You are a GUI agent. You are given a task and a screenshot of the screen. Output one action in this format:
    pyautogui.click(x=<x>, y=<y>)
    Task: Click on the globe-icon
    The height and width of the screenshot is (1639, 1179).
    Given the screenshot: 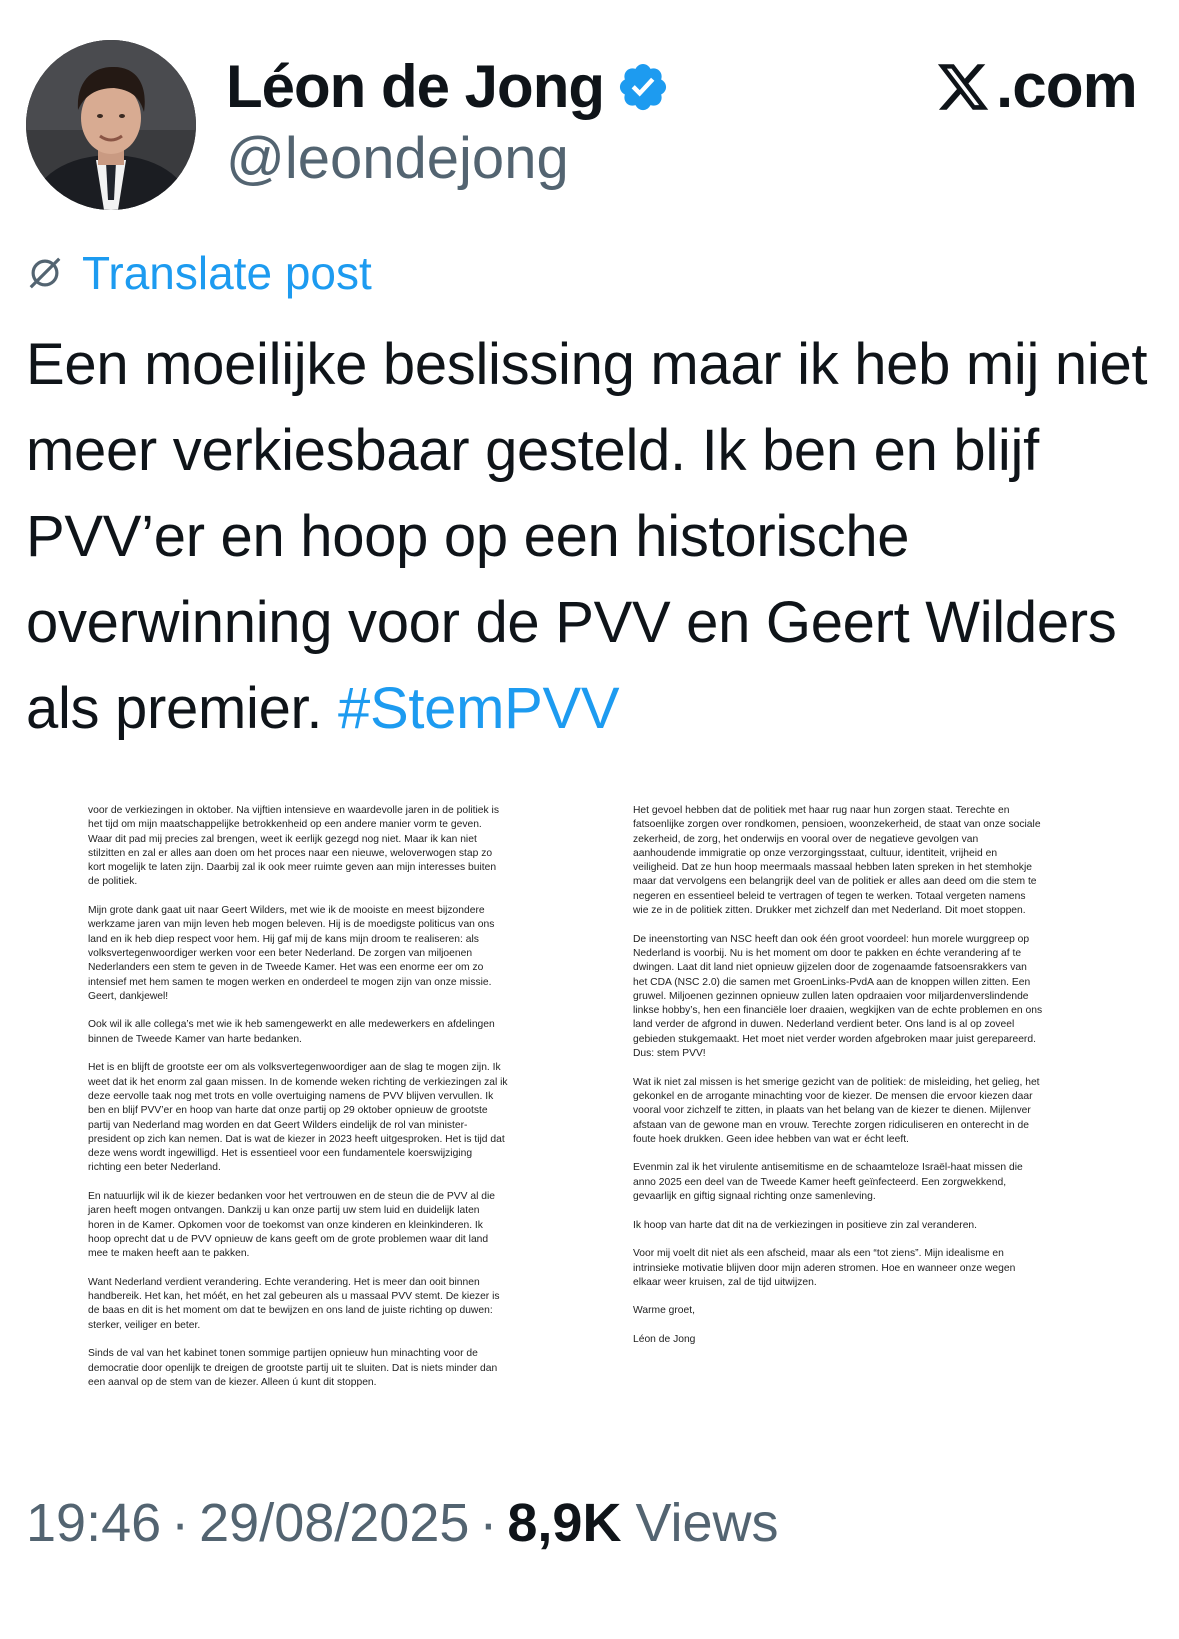 What is the action you would take?
    pyautogui.click(x=45, y=273)
    